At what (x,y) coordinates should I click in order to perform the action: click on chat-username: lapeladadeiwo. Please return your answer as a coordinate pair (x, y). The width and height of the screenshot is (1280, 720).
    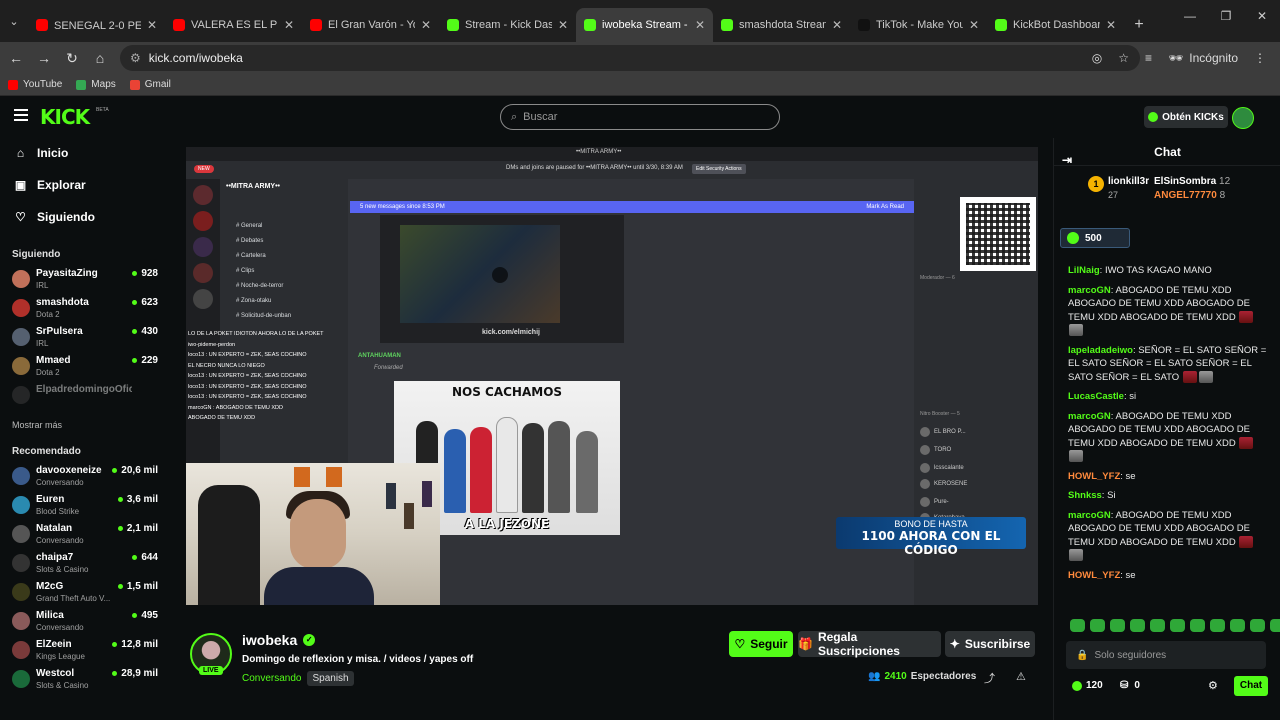
    Looking at the image, I should click on (1100, 350).